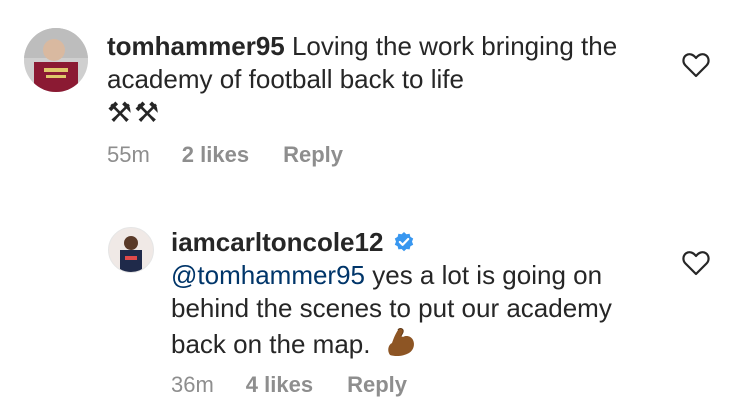  I want to click on comment-time: 36m, so click(192, 384).